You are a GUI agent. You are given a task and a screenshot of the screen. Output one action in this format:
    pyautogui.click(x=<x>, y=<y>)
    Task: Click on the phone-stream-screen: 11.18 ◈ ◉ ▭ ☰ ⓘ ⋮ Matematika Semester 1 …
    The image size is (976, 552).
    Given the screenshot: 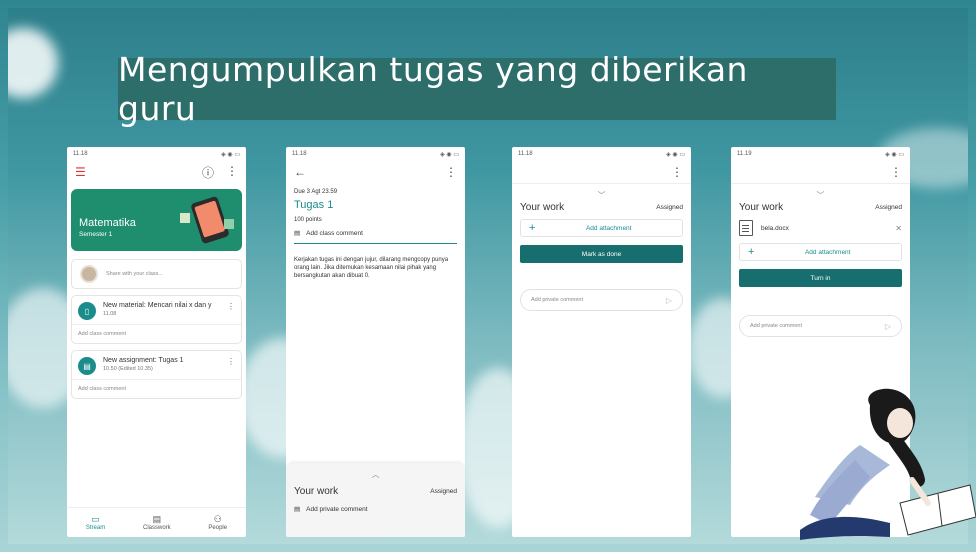 What is the action you would take?
    pyautogui.click(x=156, y=342)
    